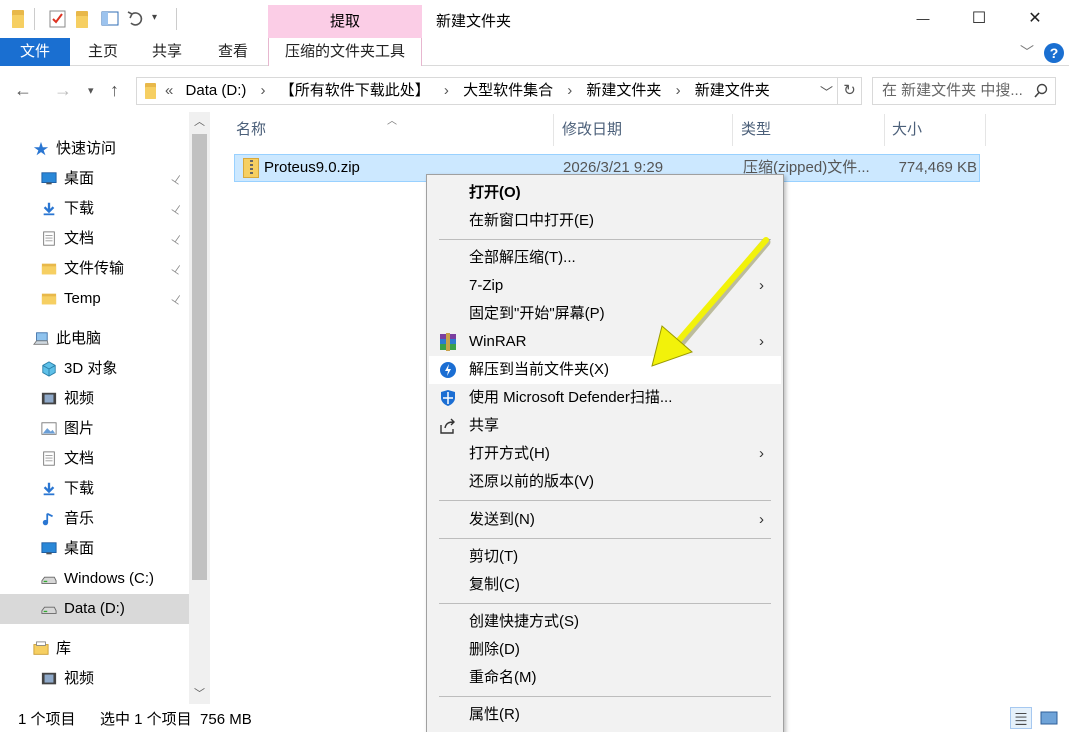 Image resolution: width=1069 pixels, height=732 pixels. What do you see at coordinates (94, 239) in the screenshot?
I see `sidebar-item-document: 文档 ⊥` at bounding box center [94, 239].